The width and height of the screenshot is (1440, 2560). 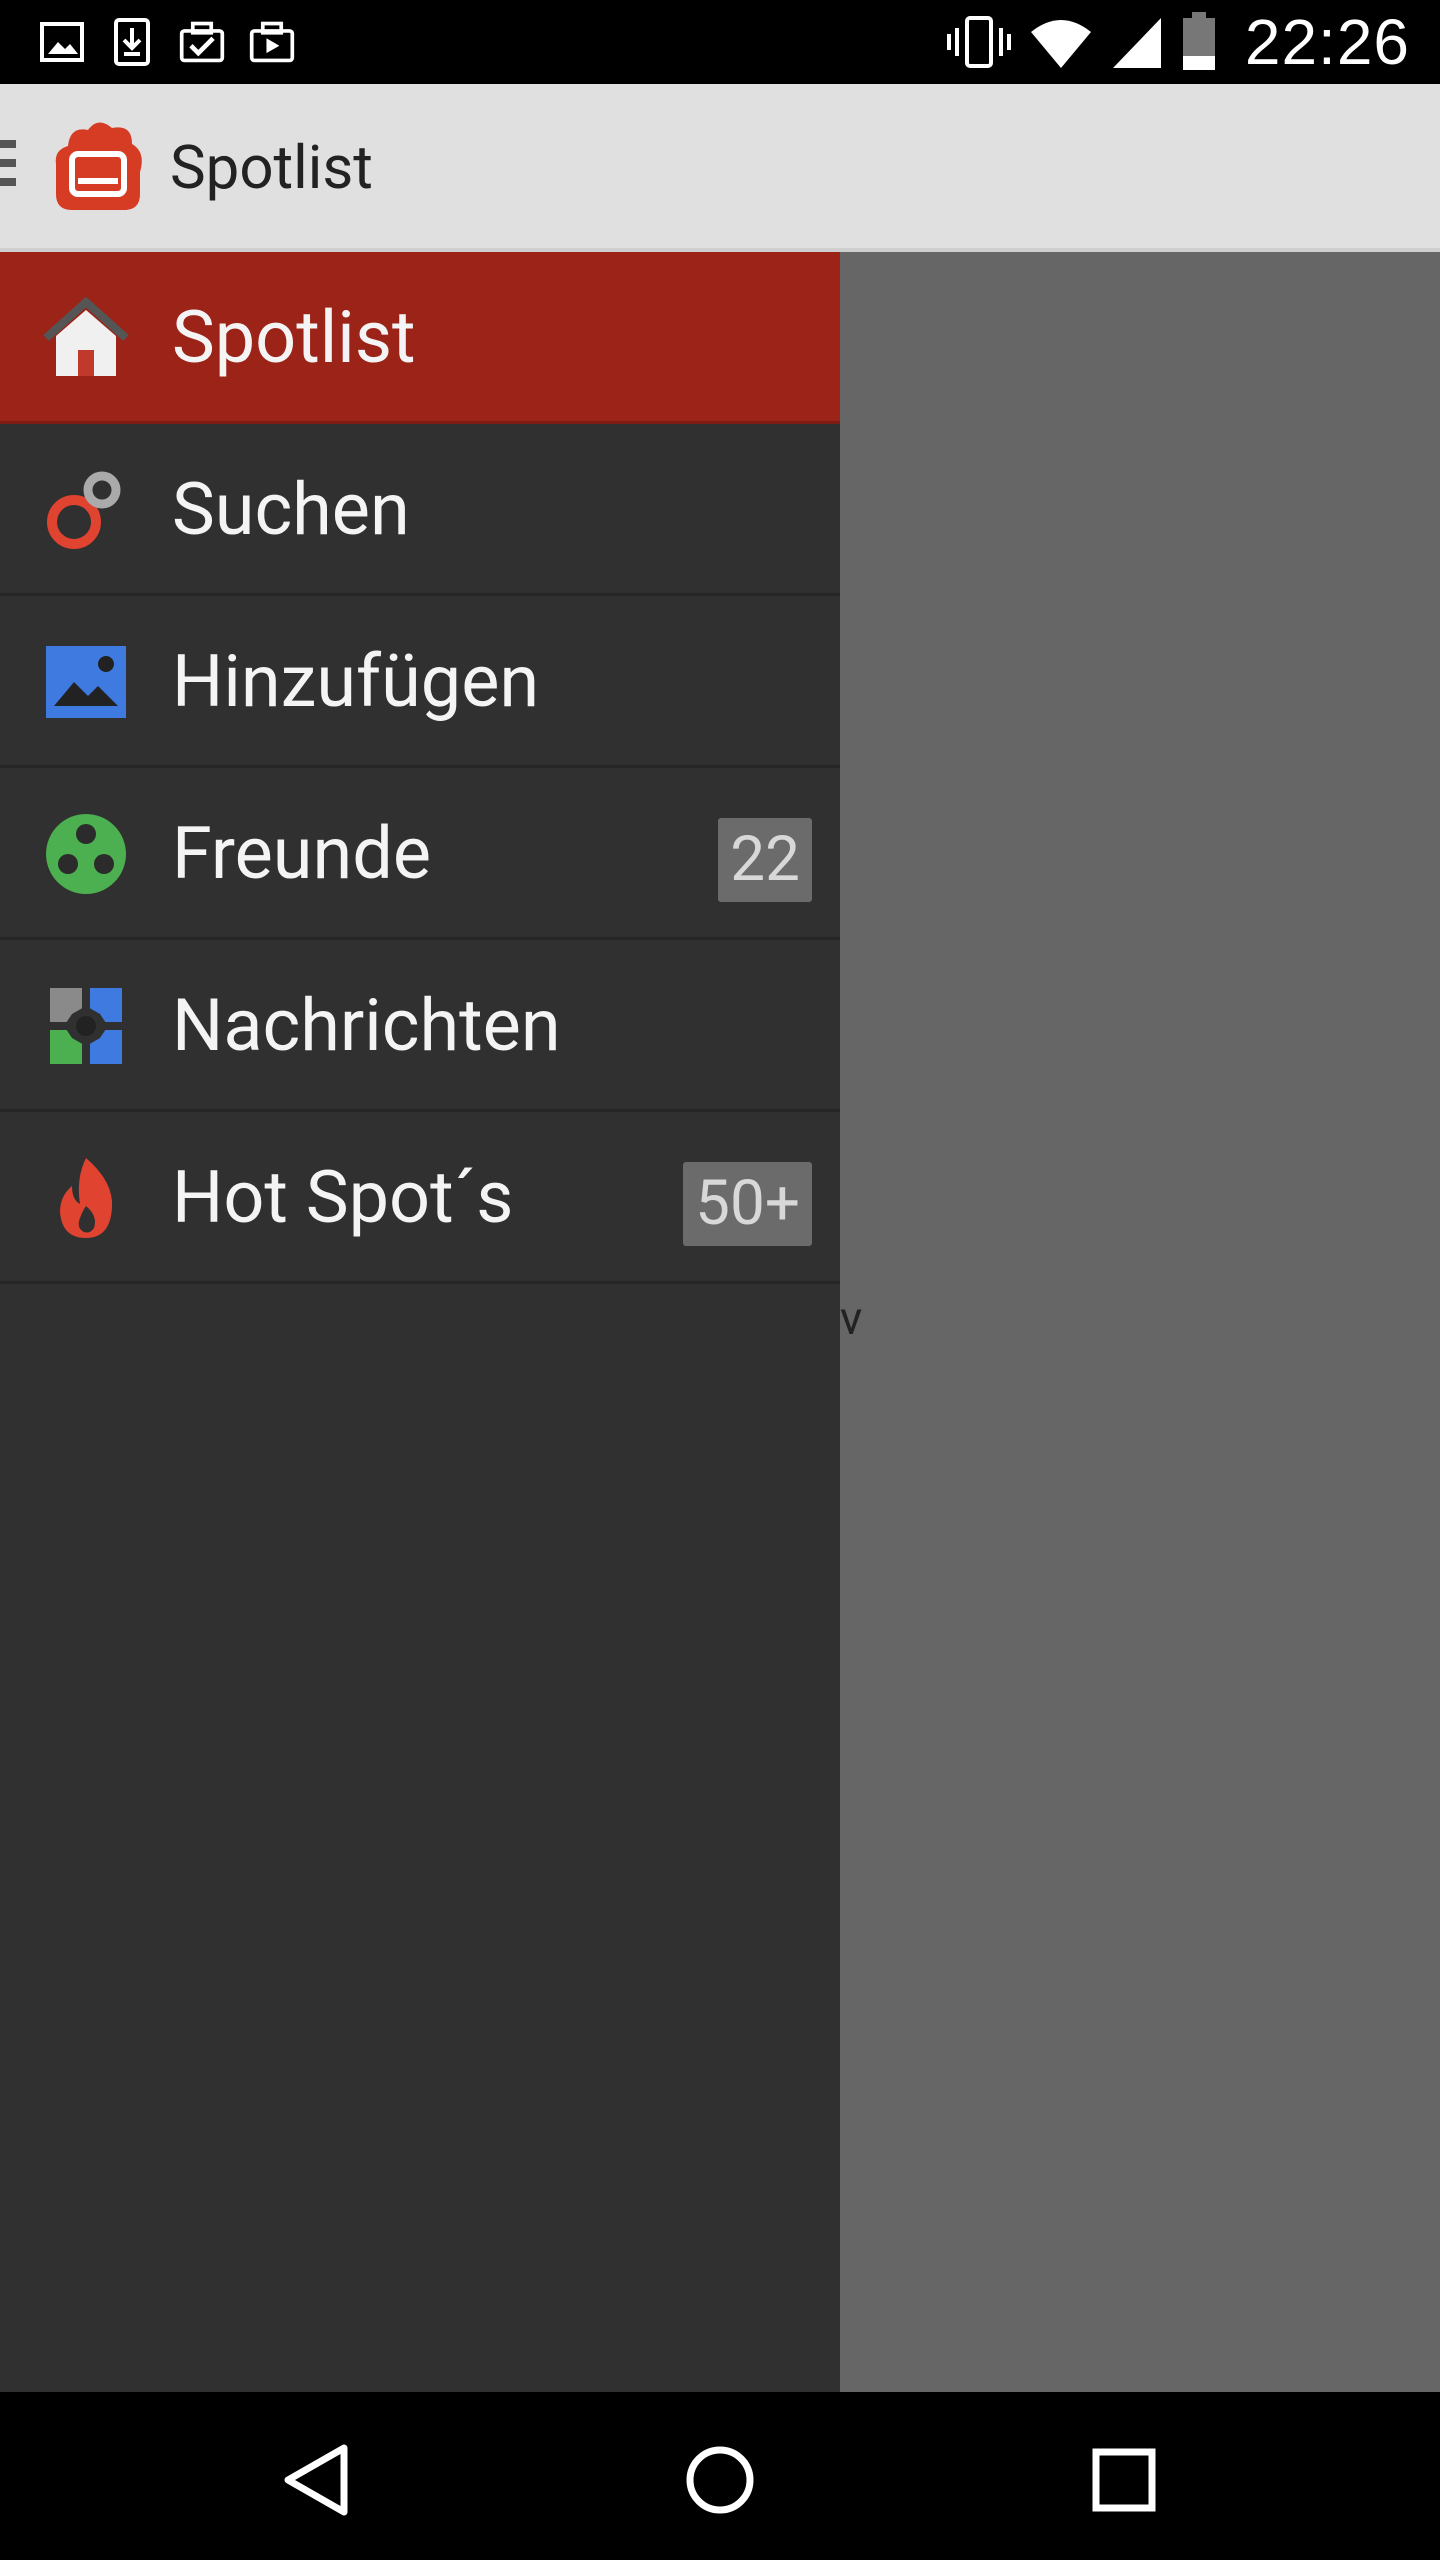 I want to click on drawer-item-spotlist: Spotlist, so click(x=420, y=338).